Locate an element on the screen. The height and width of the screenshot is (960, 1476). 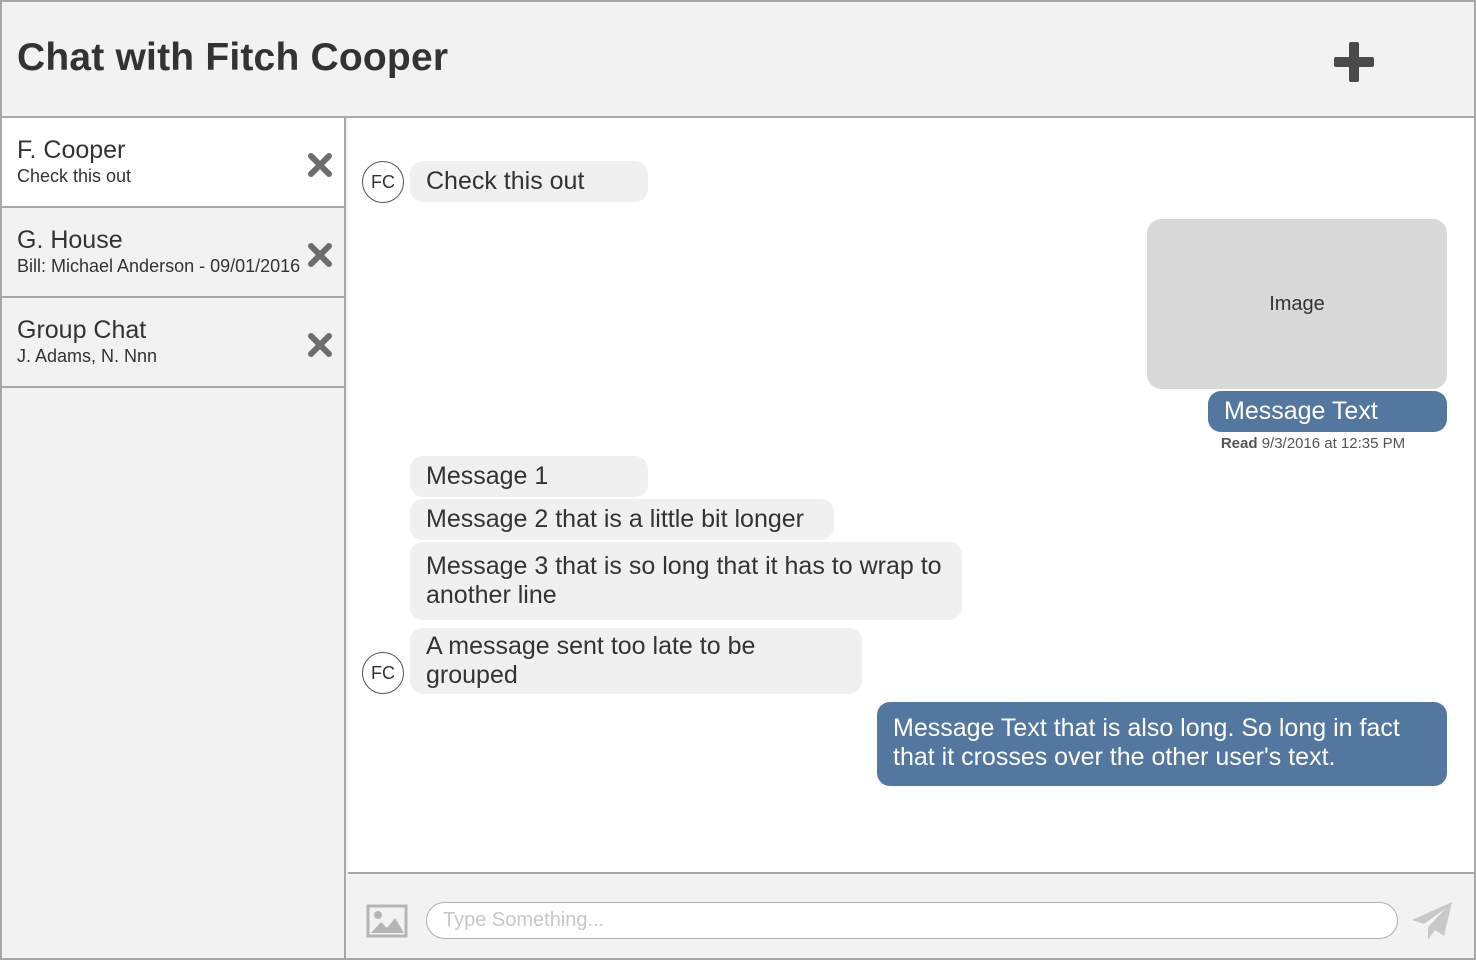
send-icon is located at coordinates (1432, 921).